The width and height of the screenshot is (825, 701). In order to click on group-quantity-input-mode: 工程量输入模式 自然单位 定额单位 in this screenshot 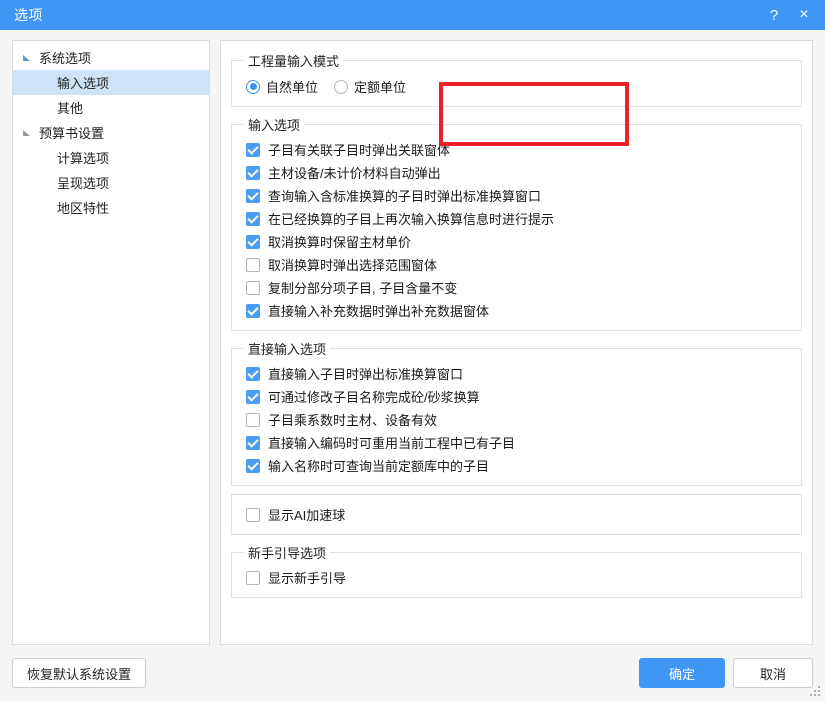, I will do `click(516, 79)`.